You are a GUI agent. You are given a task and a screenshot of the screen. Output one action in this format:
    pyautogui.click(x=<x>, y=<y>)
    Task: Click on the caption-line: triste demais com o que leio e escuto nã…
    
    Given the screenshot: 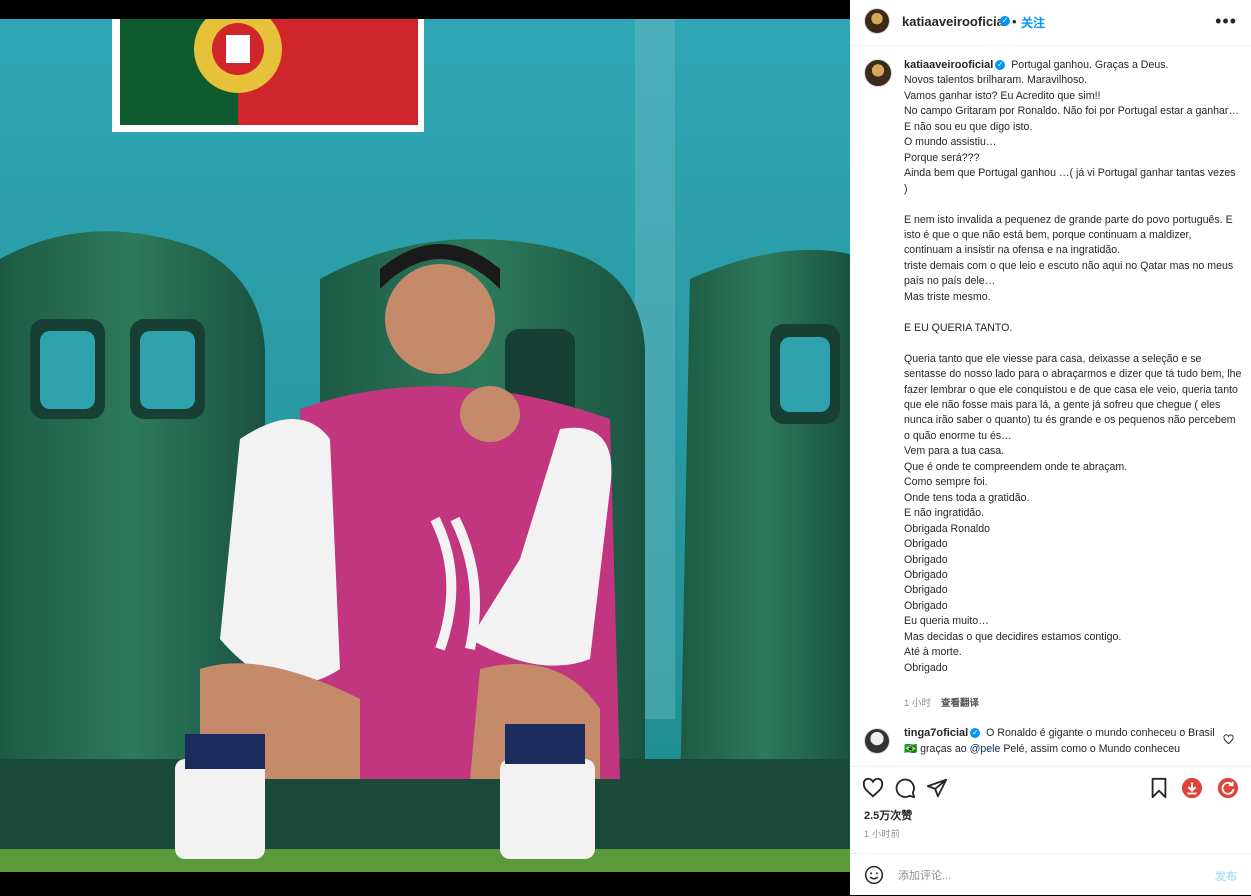 What is the action you would take?
    pyautogui.click(x=1070, y=273)
    